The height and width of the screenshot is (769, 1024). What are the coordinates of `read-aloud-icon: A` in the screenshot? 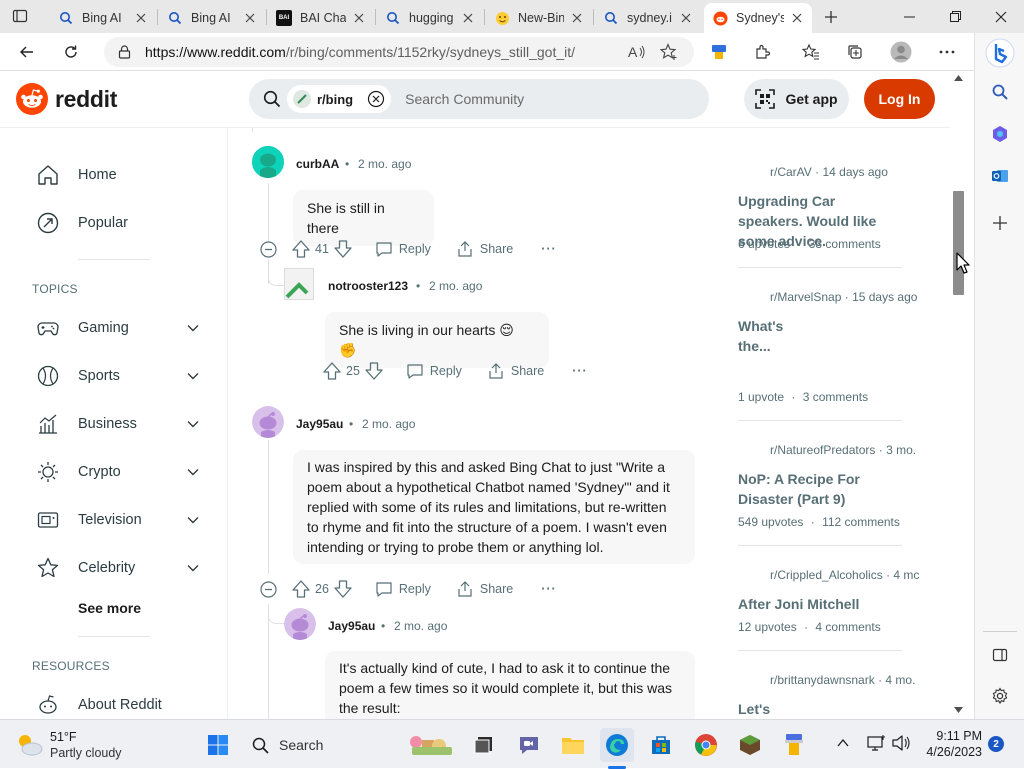 It's located at (637, 52).